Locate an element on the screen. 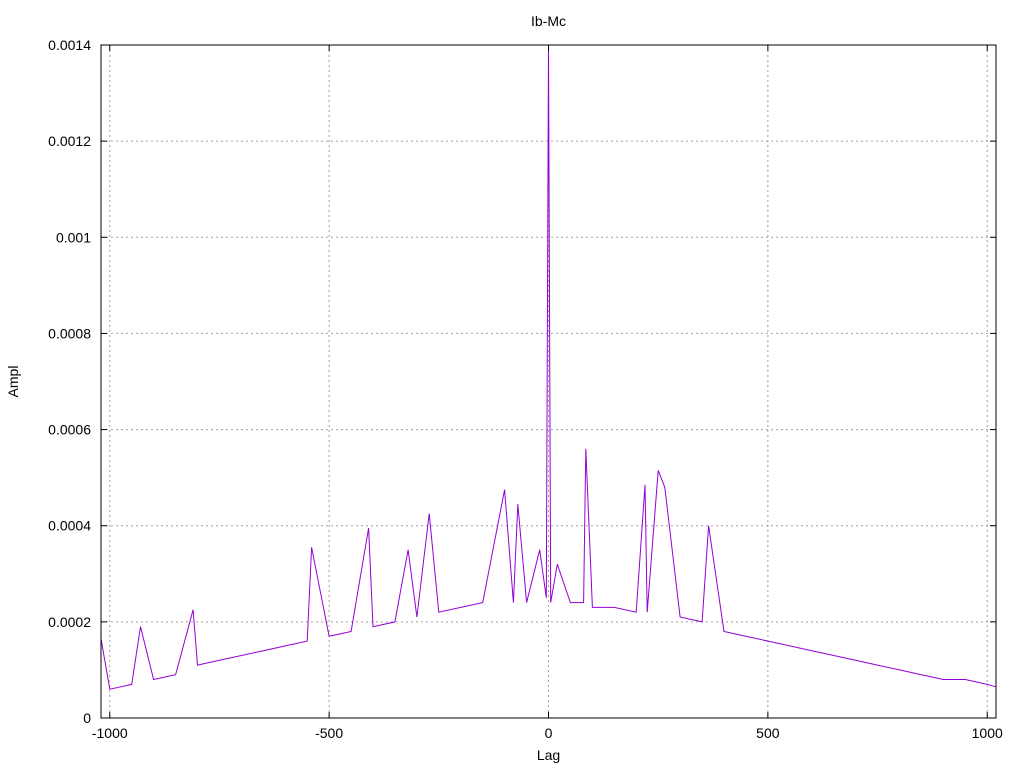 The image size is (1024, 768). x-tick-label: -500 is located at coordinates (329, 733).